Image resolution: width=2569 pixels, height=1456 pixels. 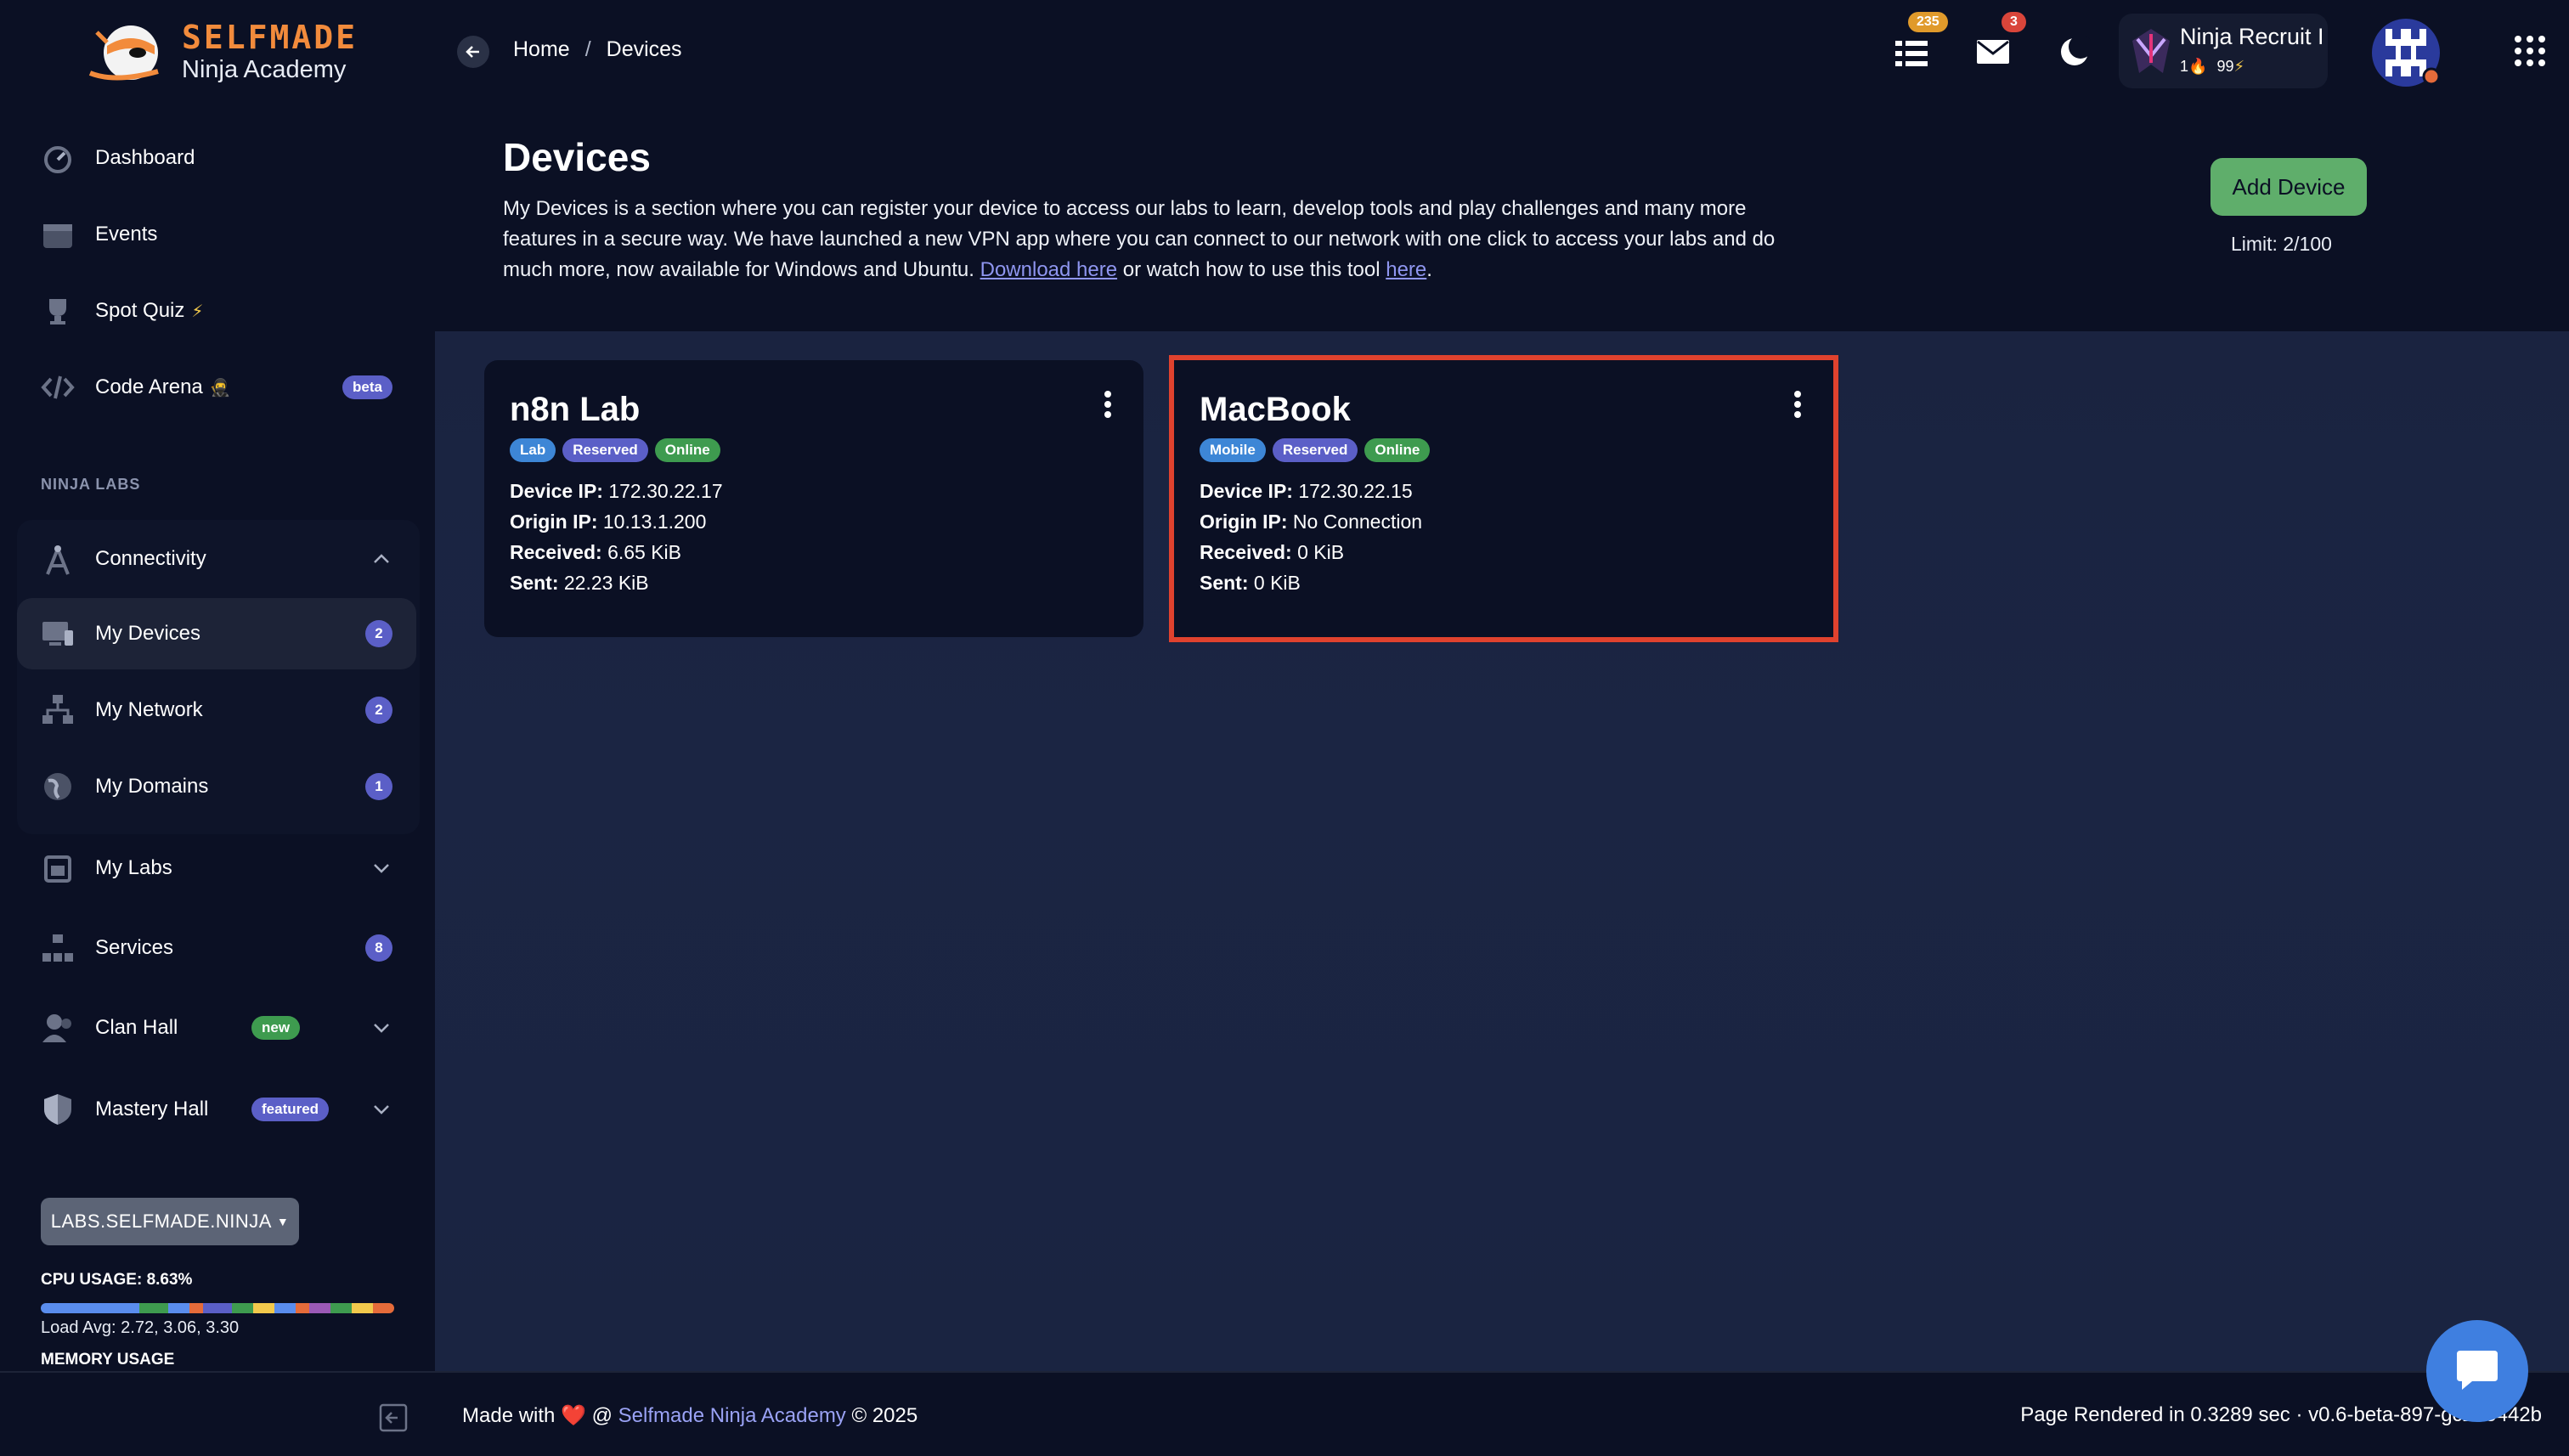 What do you see at coordinates (1049, 269) in the screenshot?
I see `download-link: Download here` at bounding box center [1049, 269].